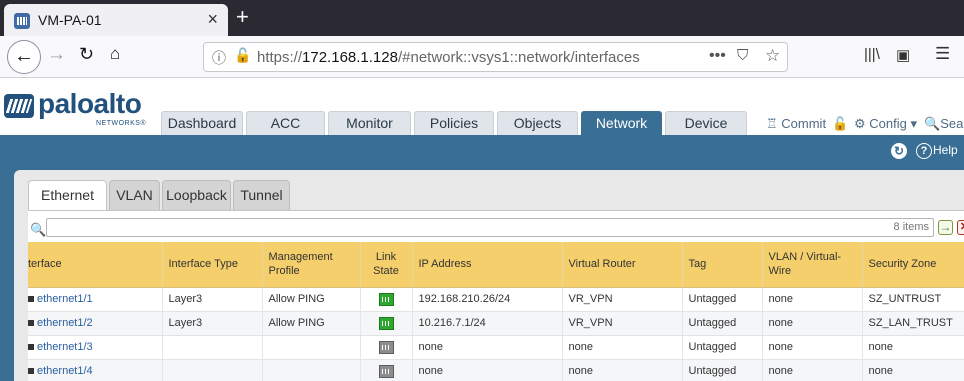  What do you see at coordinates (65, 323) in the screenshot?
I see `interface-link: ethernet1/2` at bounding box center [65, 323].